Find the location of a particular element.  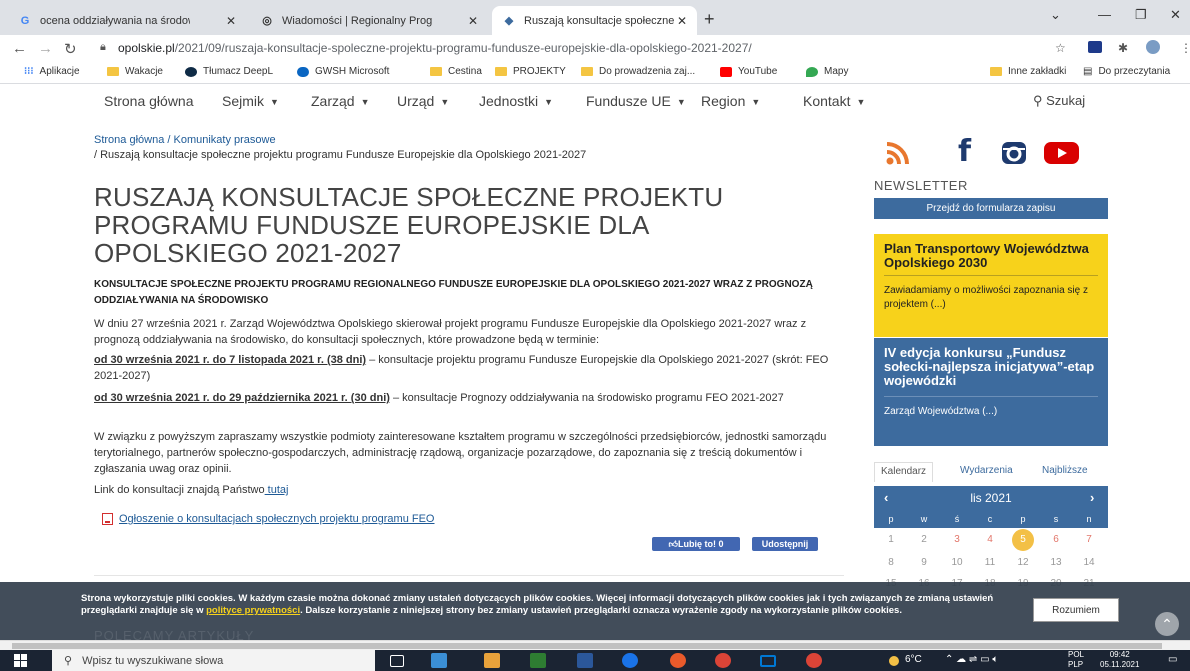

arrow-up-icon: ⌃ is located at coordinates (1167, 624).